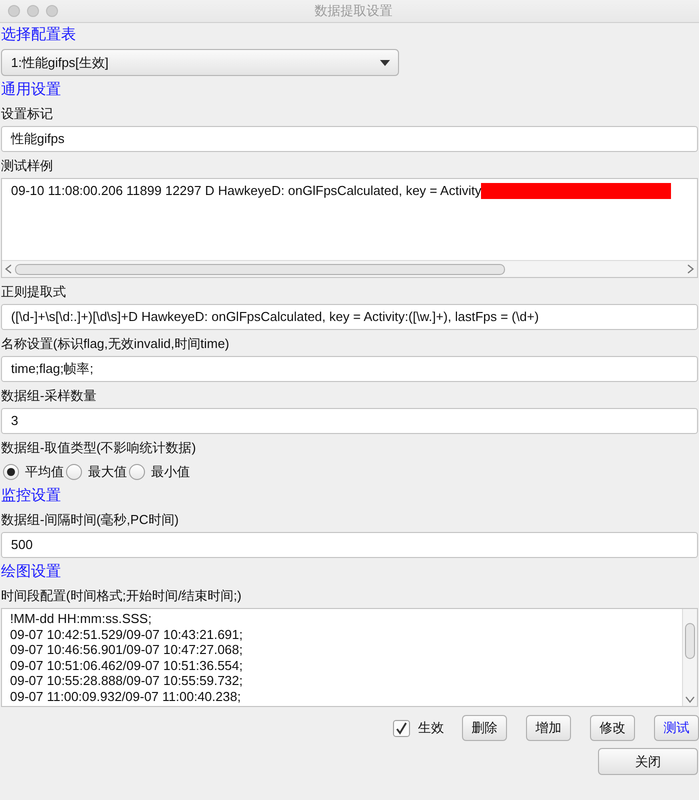 The image size is (699, 800). Describe the element at coordinates (126, 681) in the screenshot. I see `text-line: 09-07 10:55:28.888/09-07 10:55:59.732;` at that location.